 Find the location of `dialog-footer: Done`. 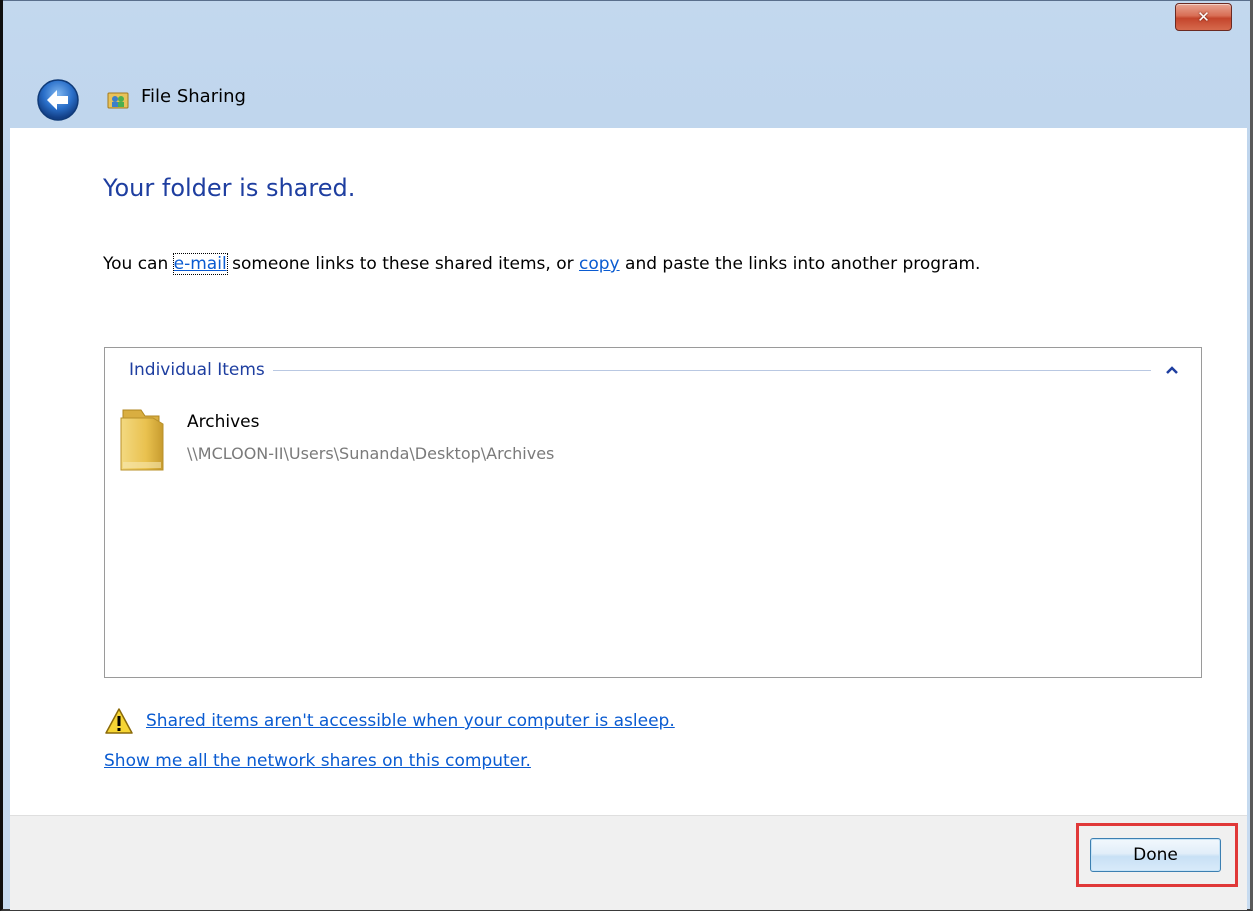

dialog-footer: Done is located at coordinates (628, 862).